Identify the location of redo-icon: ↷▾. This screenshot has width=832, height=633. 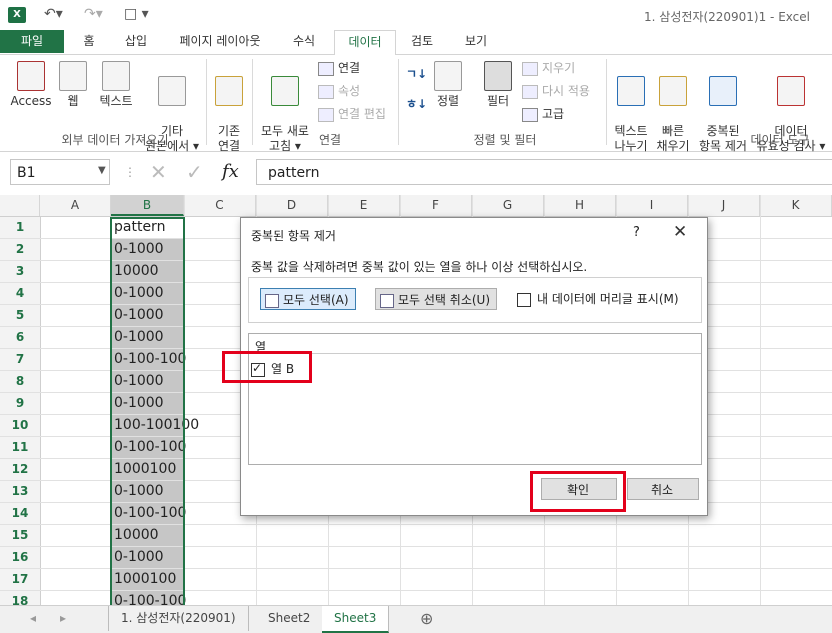
(93, 14).